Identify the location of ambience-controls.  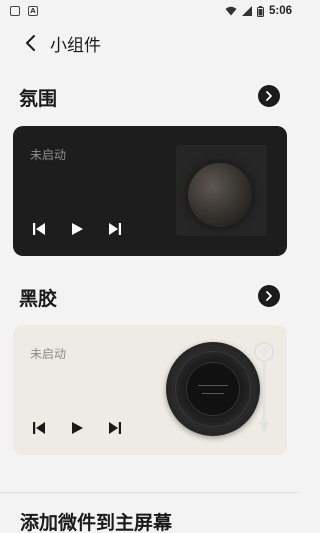
(77, 229).